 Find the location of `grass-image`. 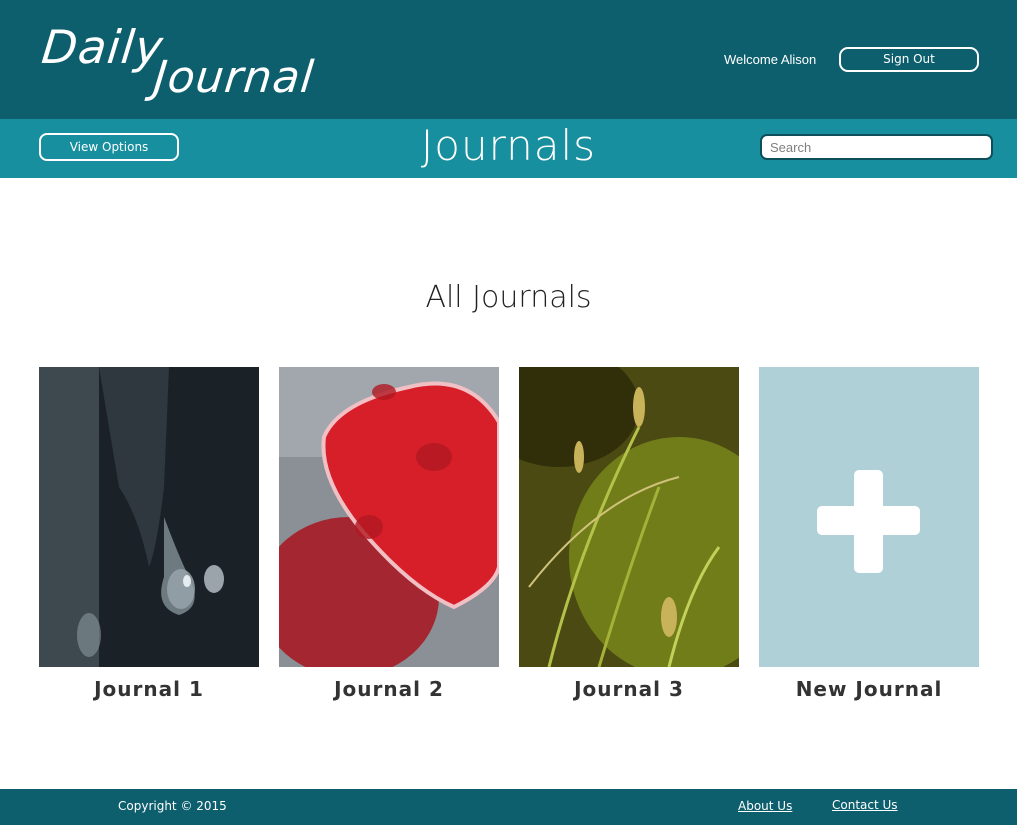

grass-image is located at coordinates (629, 517).